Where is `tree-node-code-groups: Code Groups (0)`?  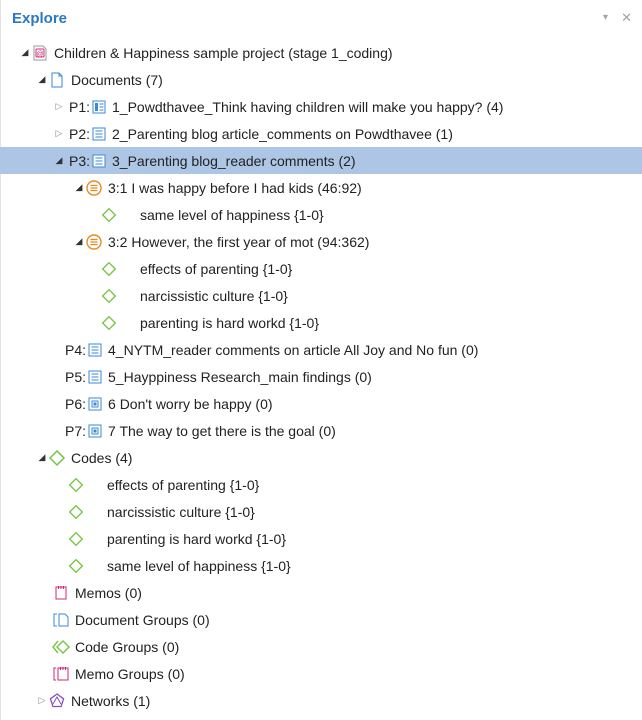 tree-node-code-groups: Code Groups (0) is located at coordinates (321, 646).